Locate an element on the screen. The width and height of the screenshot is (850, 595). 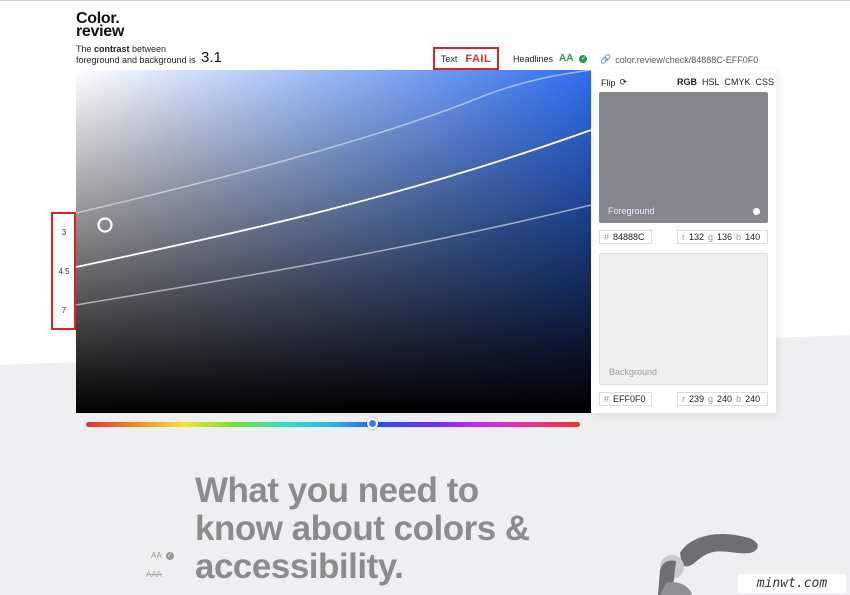
foreground-r: 132 is located at coordinates (696, 237).